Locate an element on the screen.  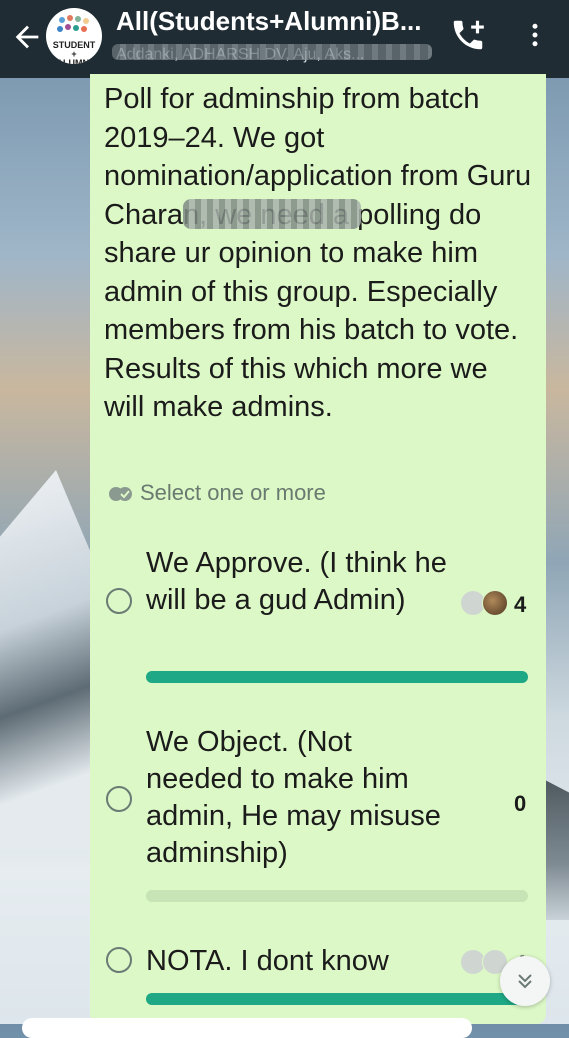
voter-avatar is located at coordinates (495, 603).